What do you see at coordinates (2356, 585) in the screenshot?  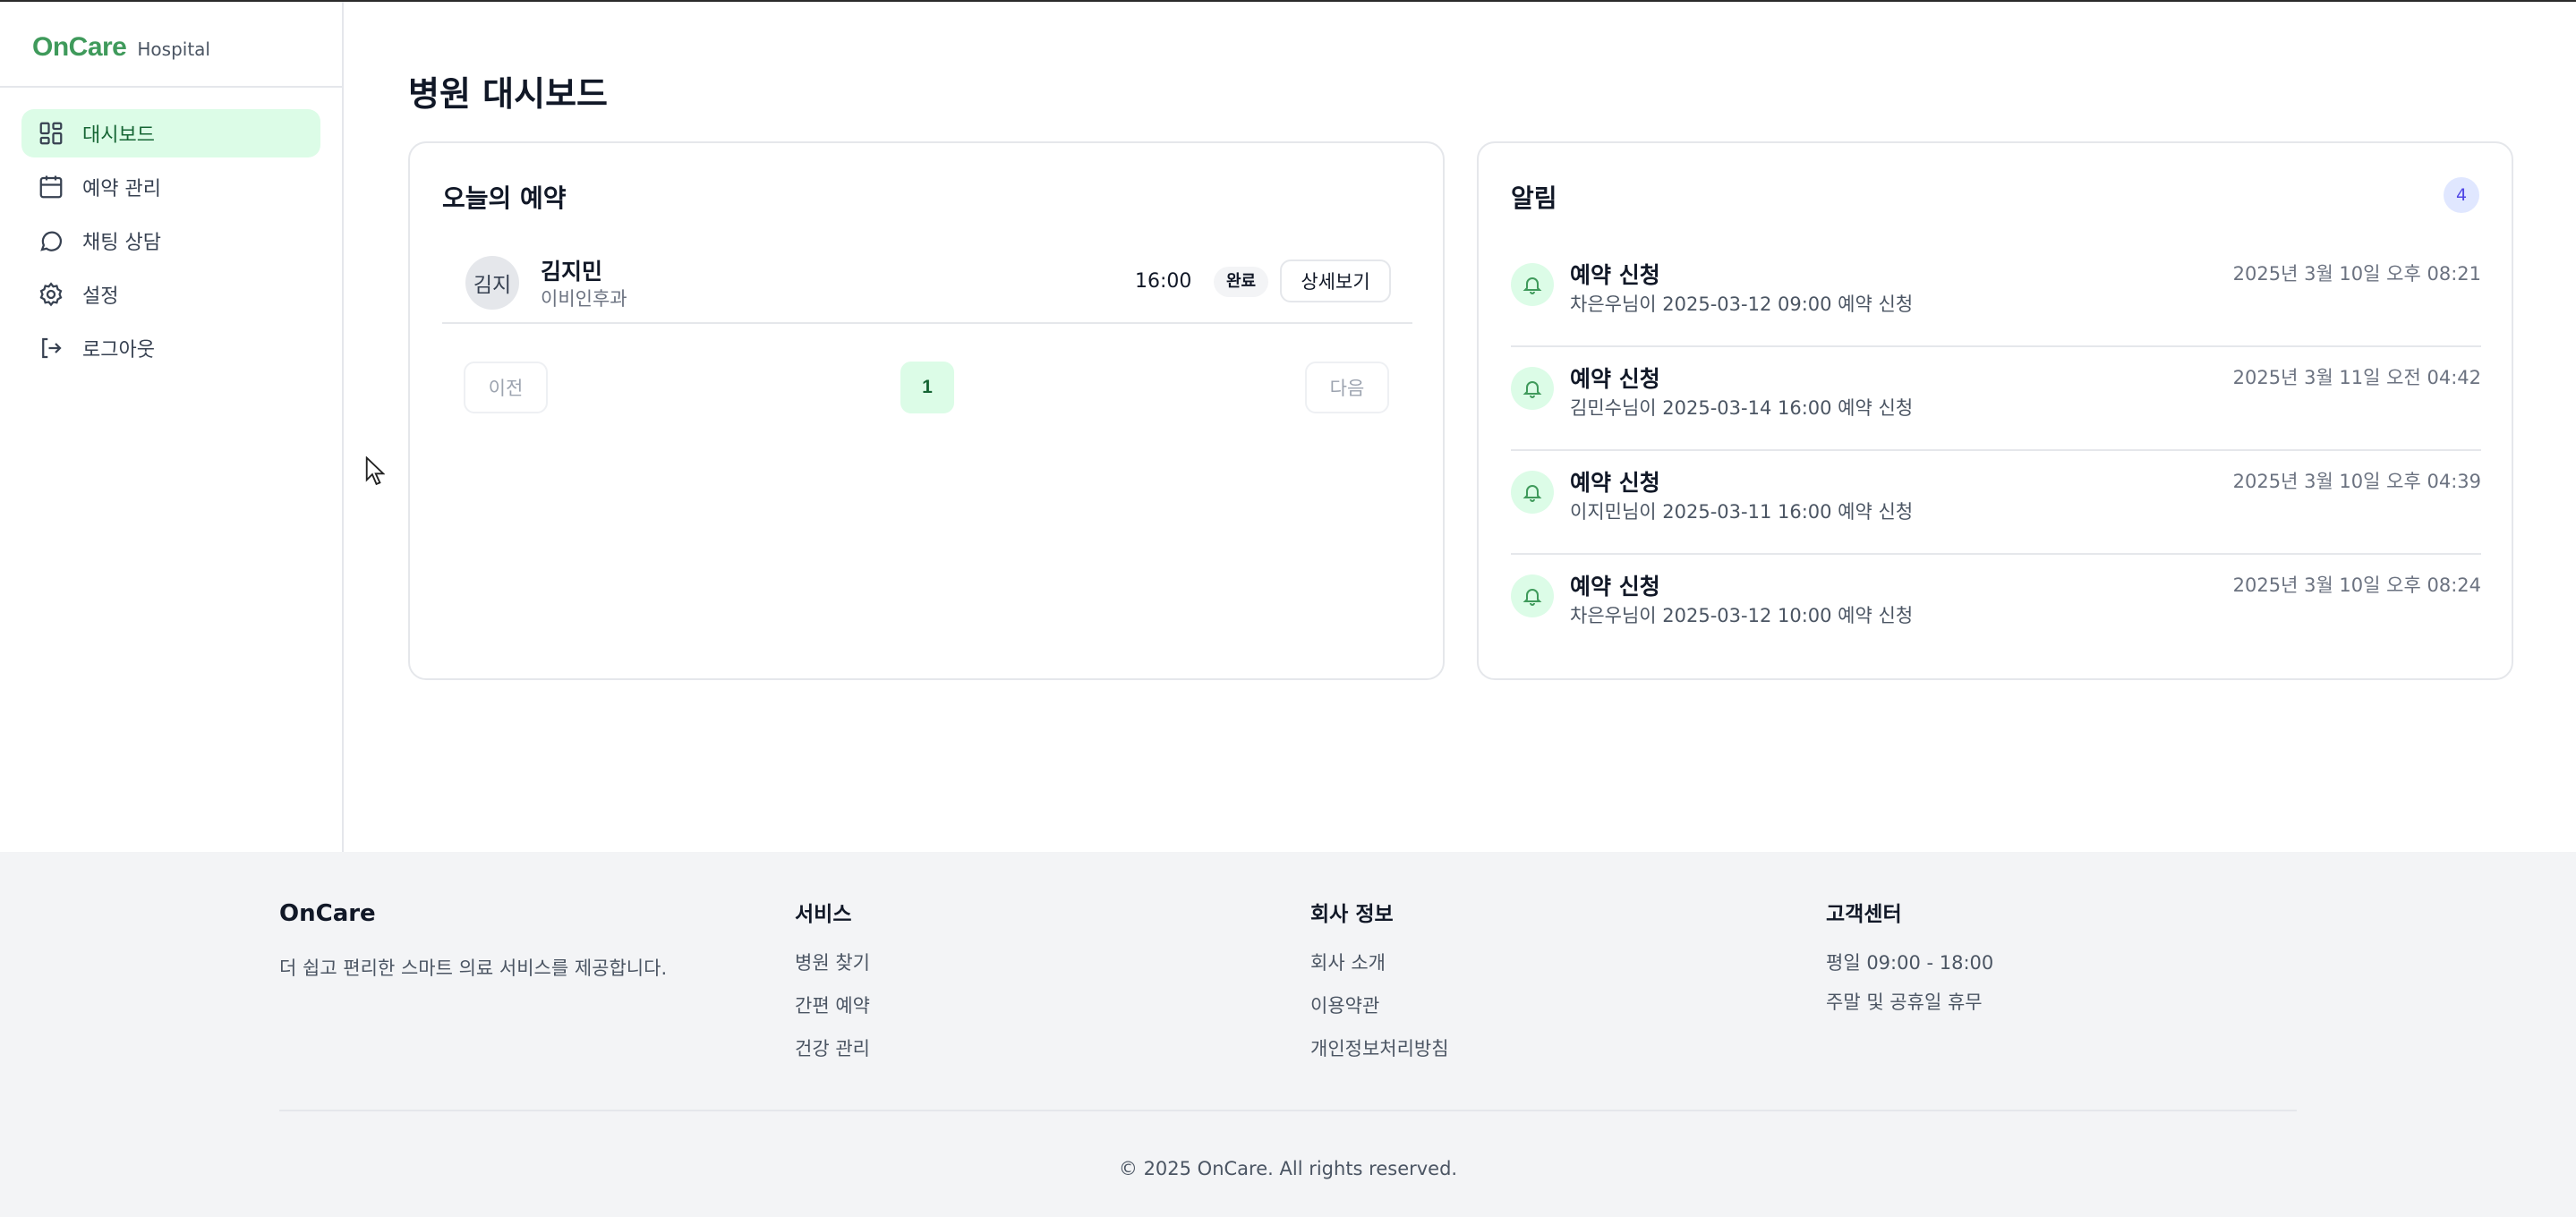 I see `notification-time: 2025년 3월 10일 오후 08:24` at bounding box center [2356, 585].